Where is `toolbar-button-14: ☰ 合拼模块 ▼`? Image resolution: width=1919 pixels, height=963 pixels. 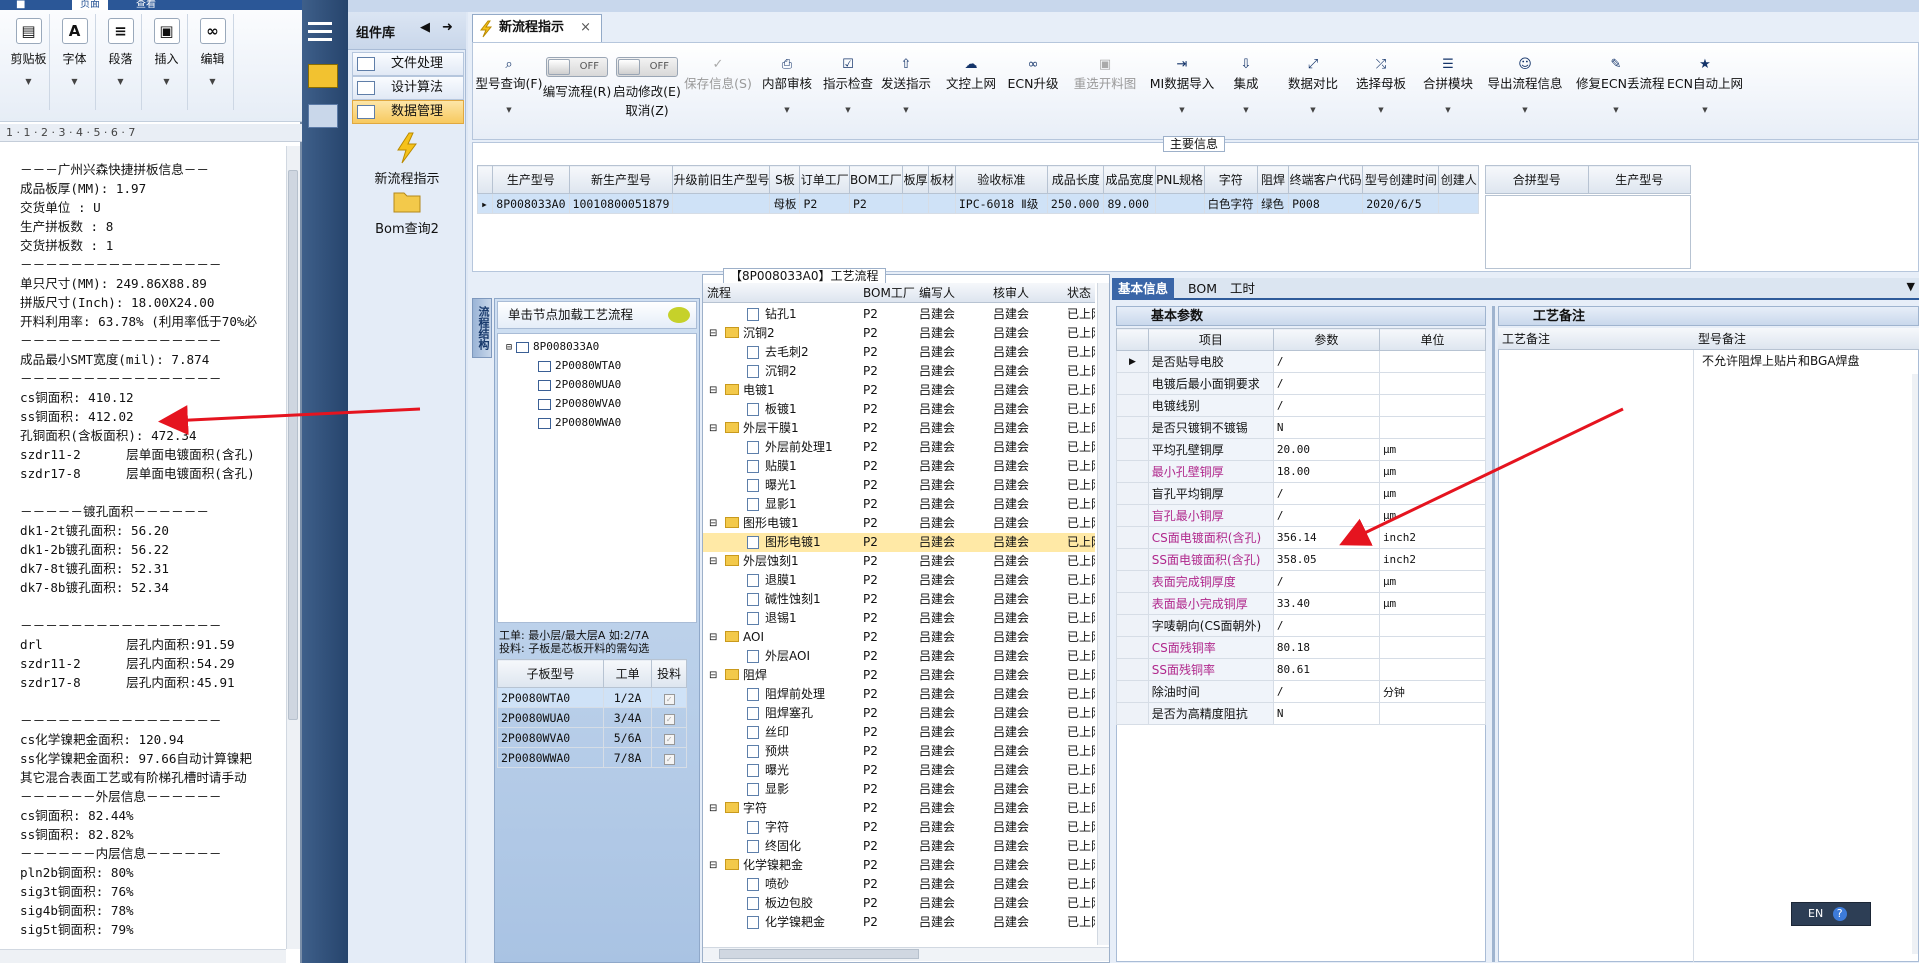
toolbar-button-14: ☰ 合拼模块 ▼ is located at coordinates (1448, 85).